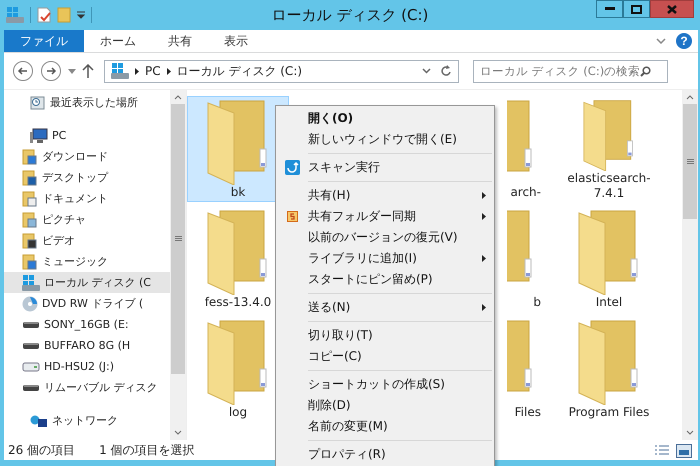 The height and width of the screenshot is (466, 700). I want to click on folder-name: Intel, so click(609, 302).